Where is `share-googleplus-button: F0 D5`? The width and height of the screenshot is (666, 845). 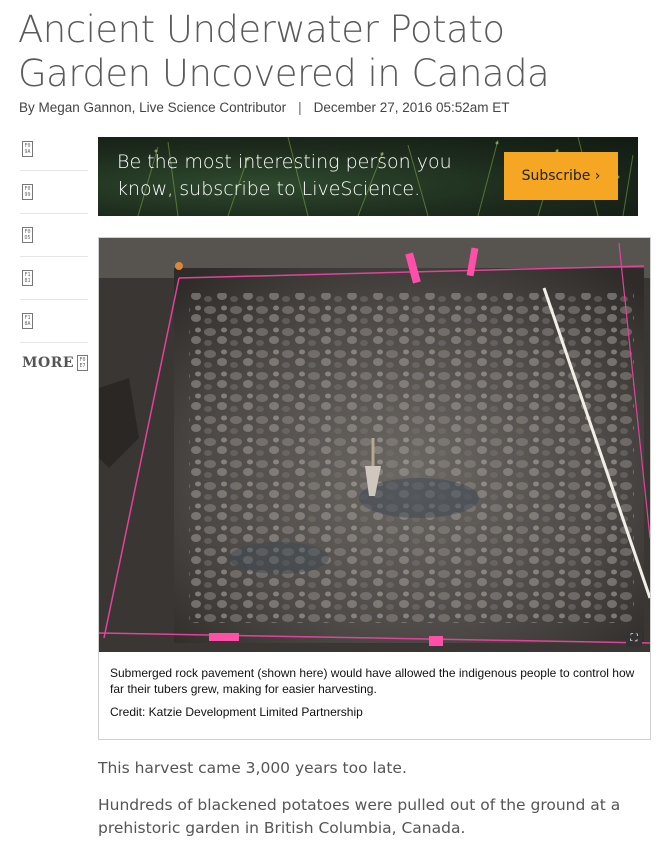 share-googleplus-button: F0 D5 is located at coordinates (54, 235).